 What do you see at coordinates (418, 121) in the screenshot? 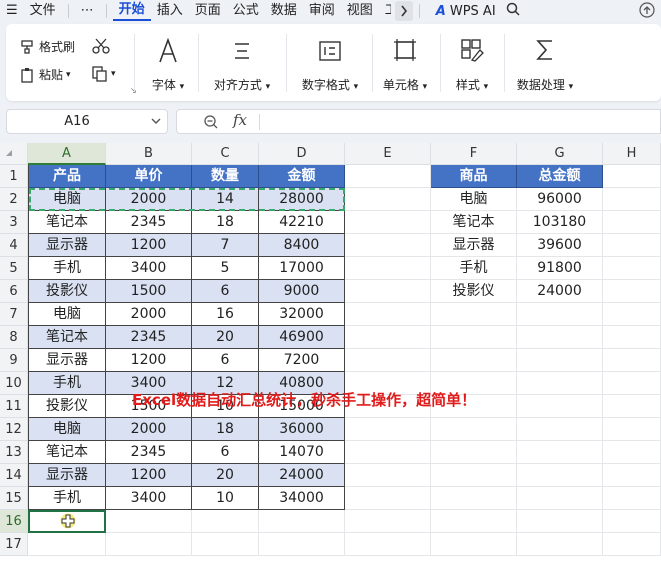
I see `formula-bar: fx` at bounding box center [418, 121].